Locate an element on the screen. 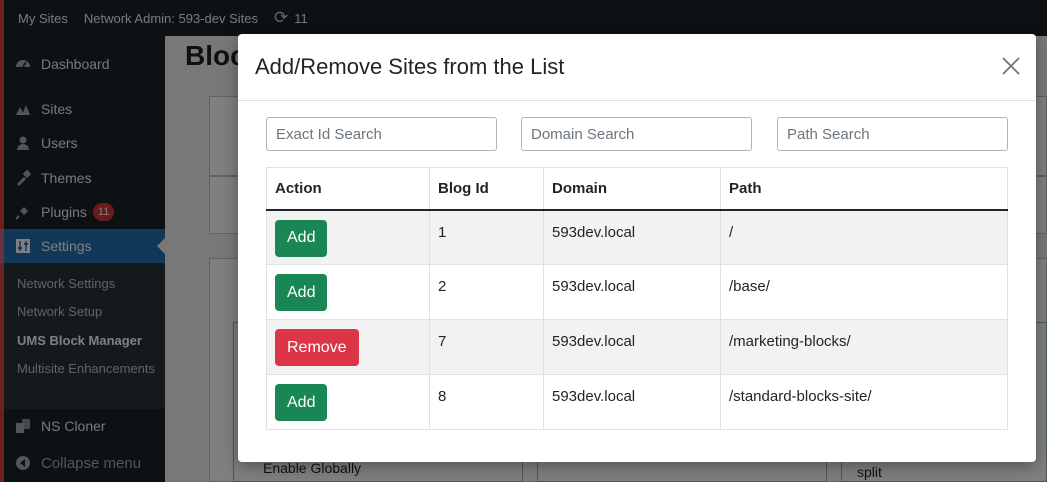  path-cell: /standard-blocks-site/ is located at coordinates (864, 402).